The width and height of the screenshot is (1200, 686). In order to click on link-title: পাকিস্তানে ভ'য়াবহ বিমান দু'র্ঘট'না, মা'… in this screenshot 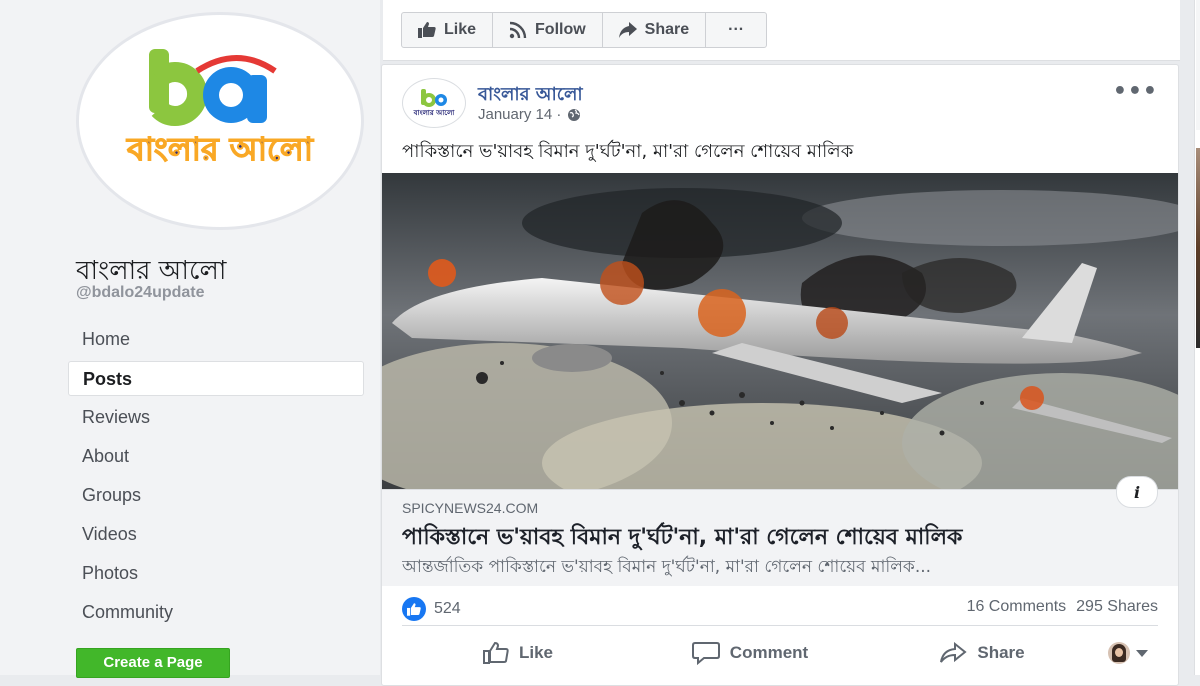, I will do `click(682, 538)`.